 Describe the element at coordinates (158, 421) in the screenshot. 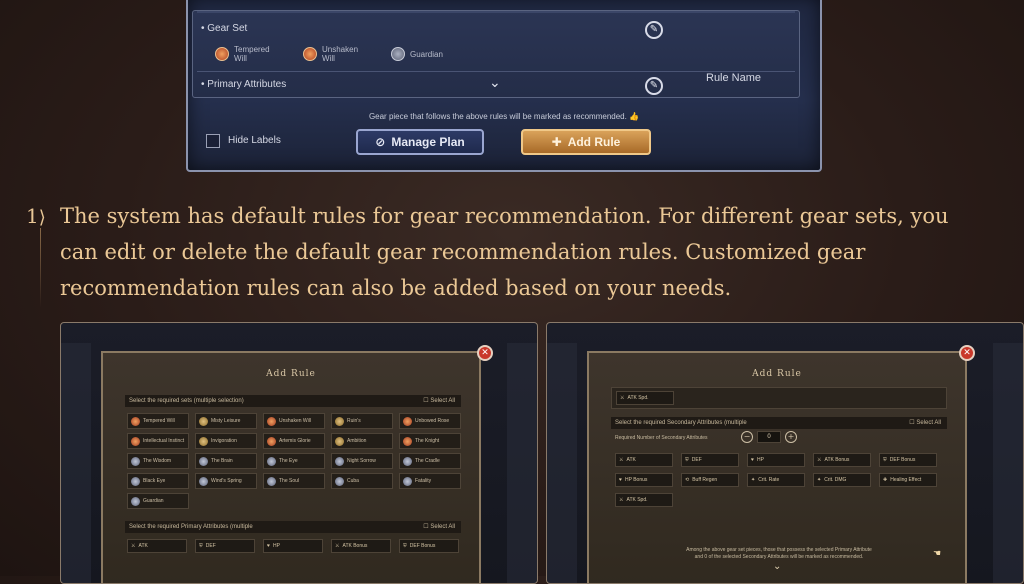

I see `gear-set-option: Tempered Will` at that location.